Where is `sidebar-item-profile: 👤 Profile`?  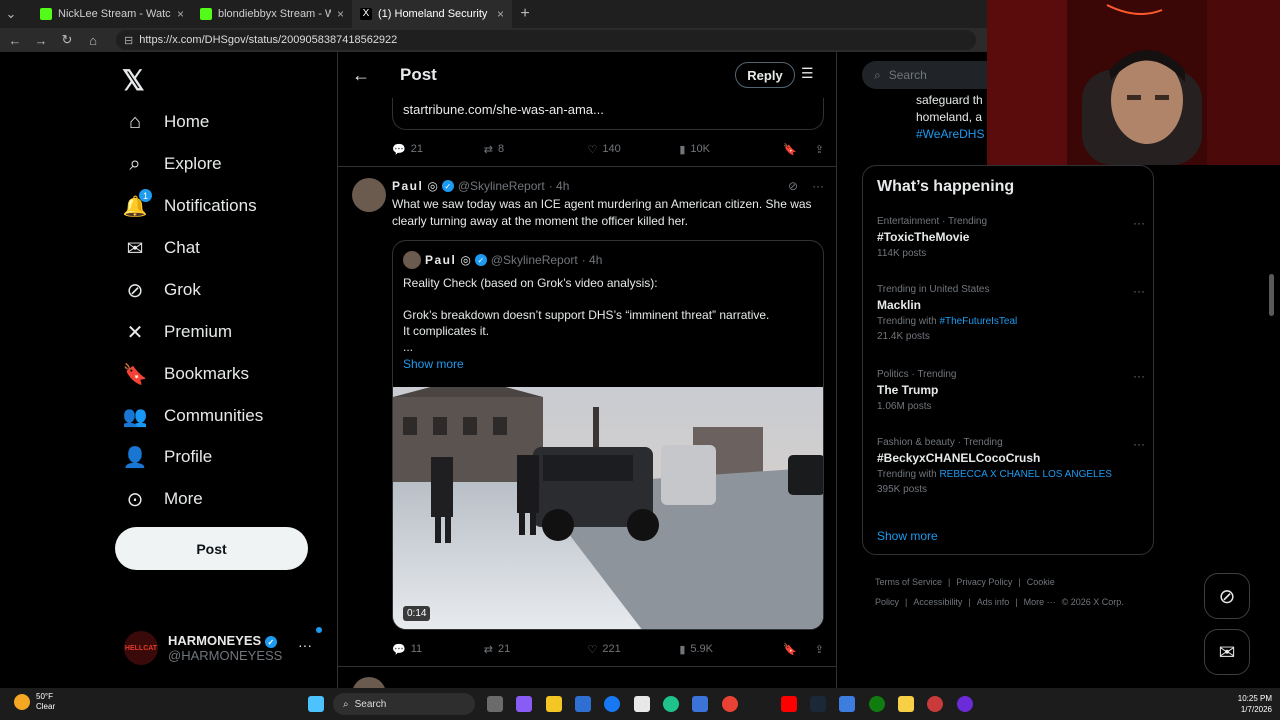
sidebar-item-profile: 👤 Profile is located at coordinates (168, 457).